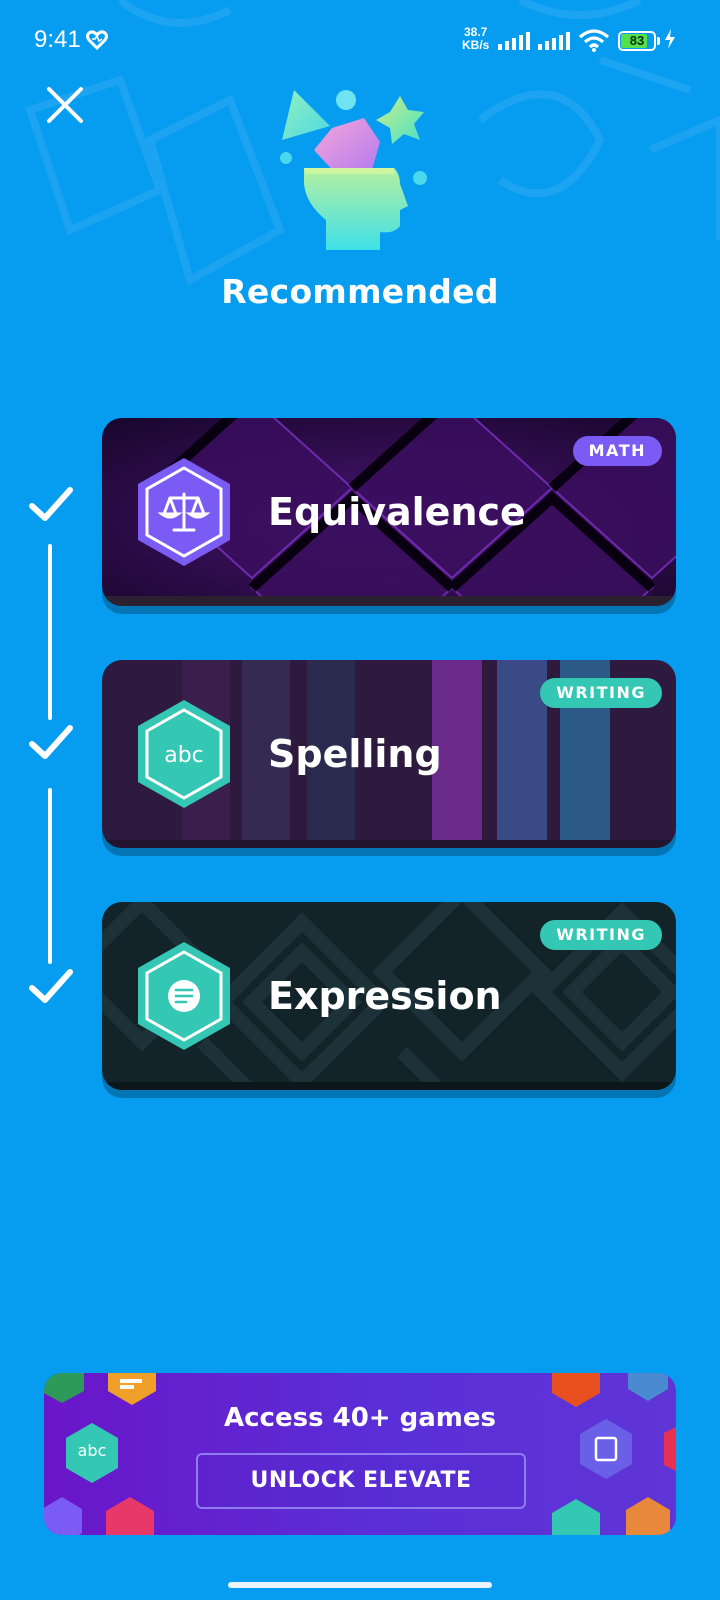 This screenshot has width=720, height=1600. What do you see at coordinates (476, 45) in the screenshot?
I see `network-speed-unit: KB/s` at bounding box center [476, 45].